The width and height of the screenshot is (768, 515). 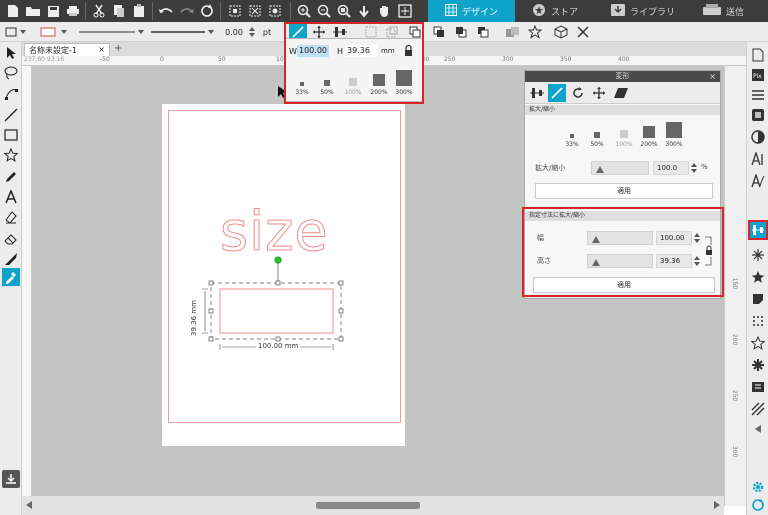 I want to click on scroll-right-icon, so click(x=717, y=506).